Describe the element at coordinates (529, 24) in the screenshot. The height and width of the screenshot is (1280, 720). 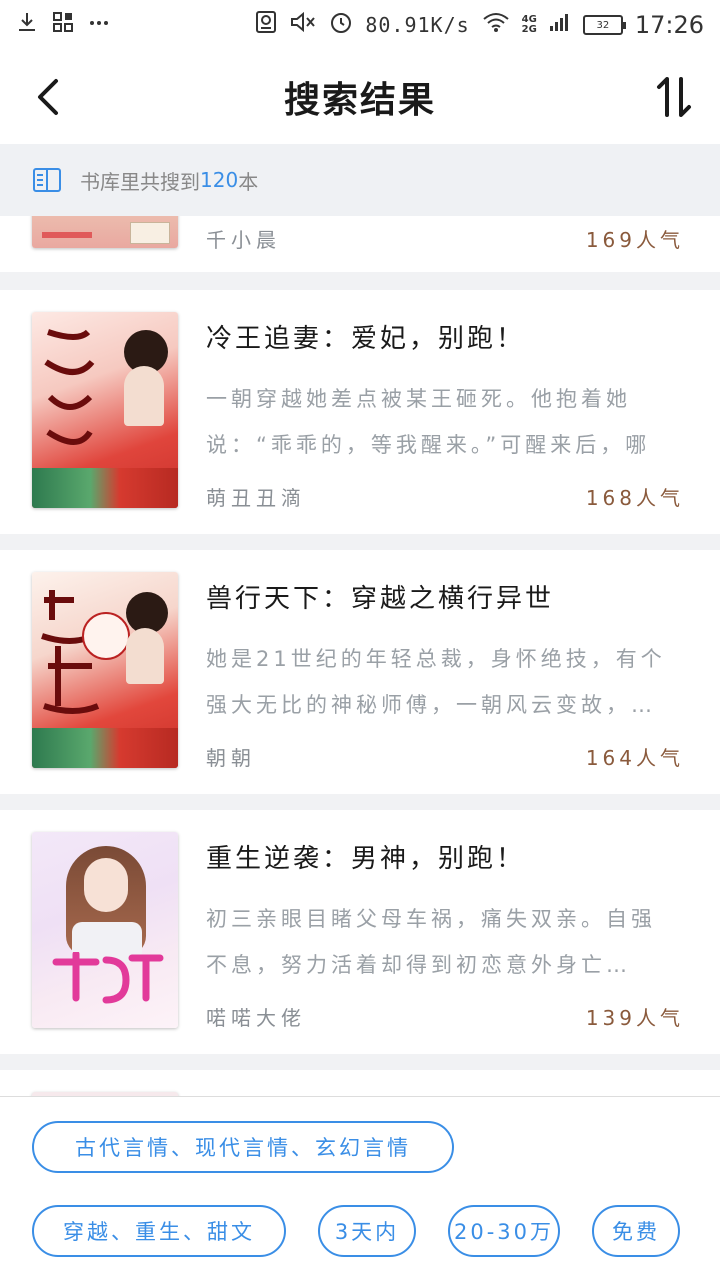
I see `cellular-type: 4G 2G` at that location.